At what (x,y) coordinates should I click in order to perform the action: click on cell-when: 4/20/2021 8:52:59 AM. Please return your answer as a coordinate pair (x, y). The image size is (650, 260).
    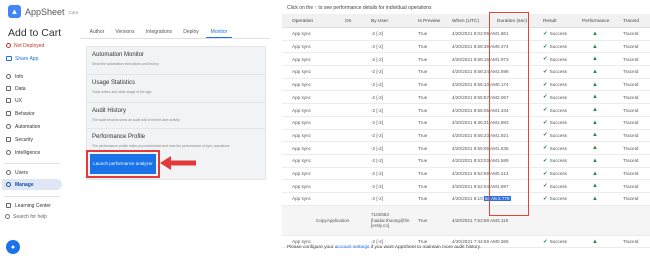
    Looking at the image, I should click on (474, 174).